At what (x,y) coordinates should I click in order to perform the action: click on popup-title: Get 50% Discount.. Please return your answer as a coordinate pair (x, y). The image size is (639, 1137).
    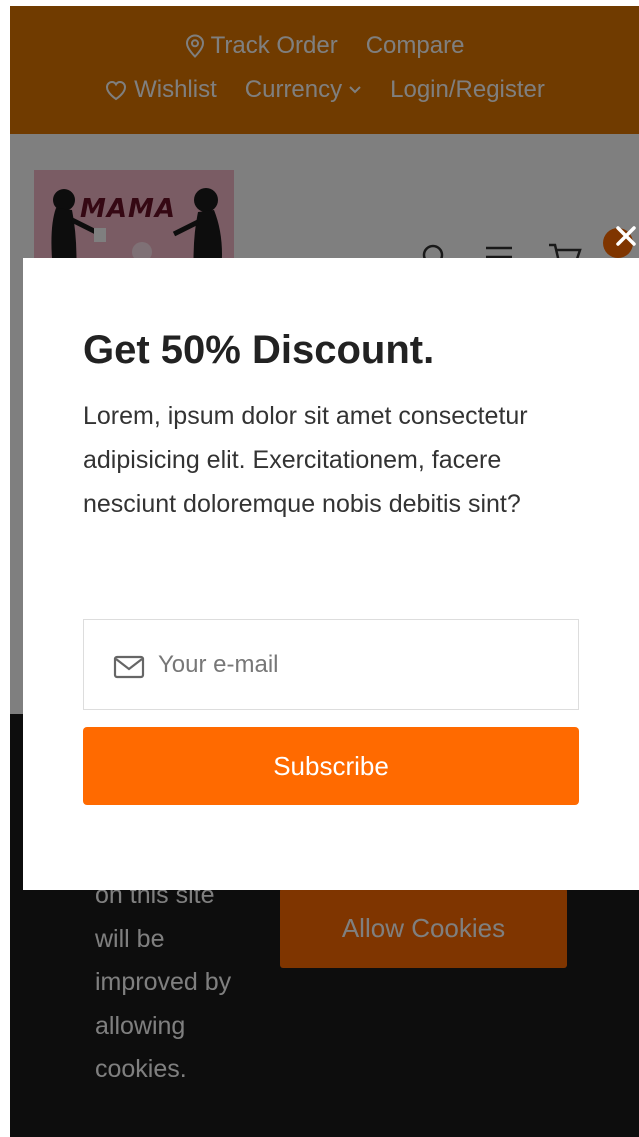
    Looking at the image, I should click on (259, 350).